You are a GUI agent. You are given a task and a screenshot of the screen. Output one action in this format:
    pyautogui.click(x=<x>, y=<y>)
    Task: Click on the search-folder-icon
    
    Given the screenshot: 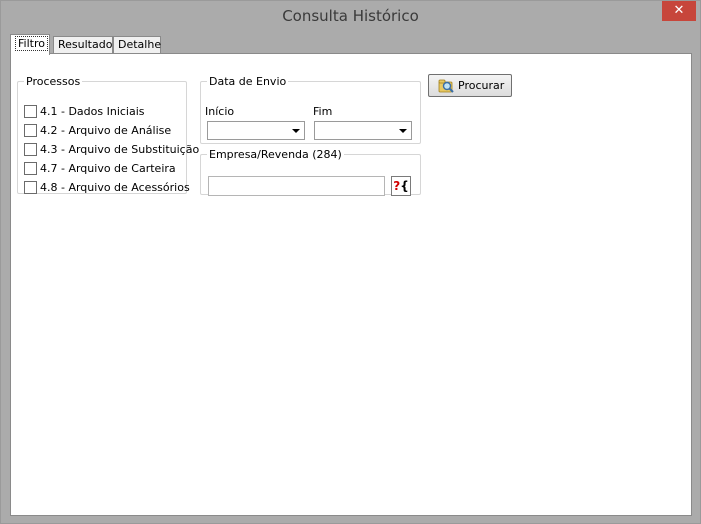 What is the action you would take?
    pyautogui.click(x=446, y=86)
    